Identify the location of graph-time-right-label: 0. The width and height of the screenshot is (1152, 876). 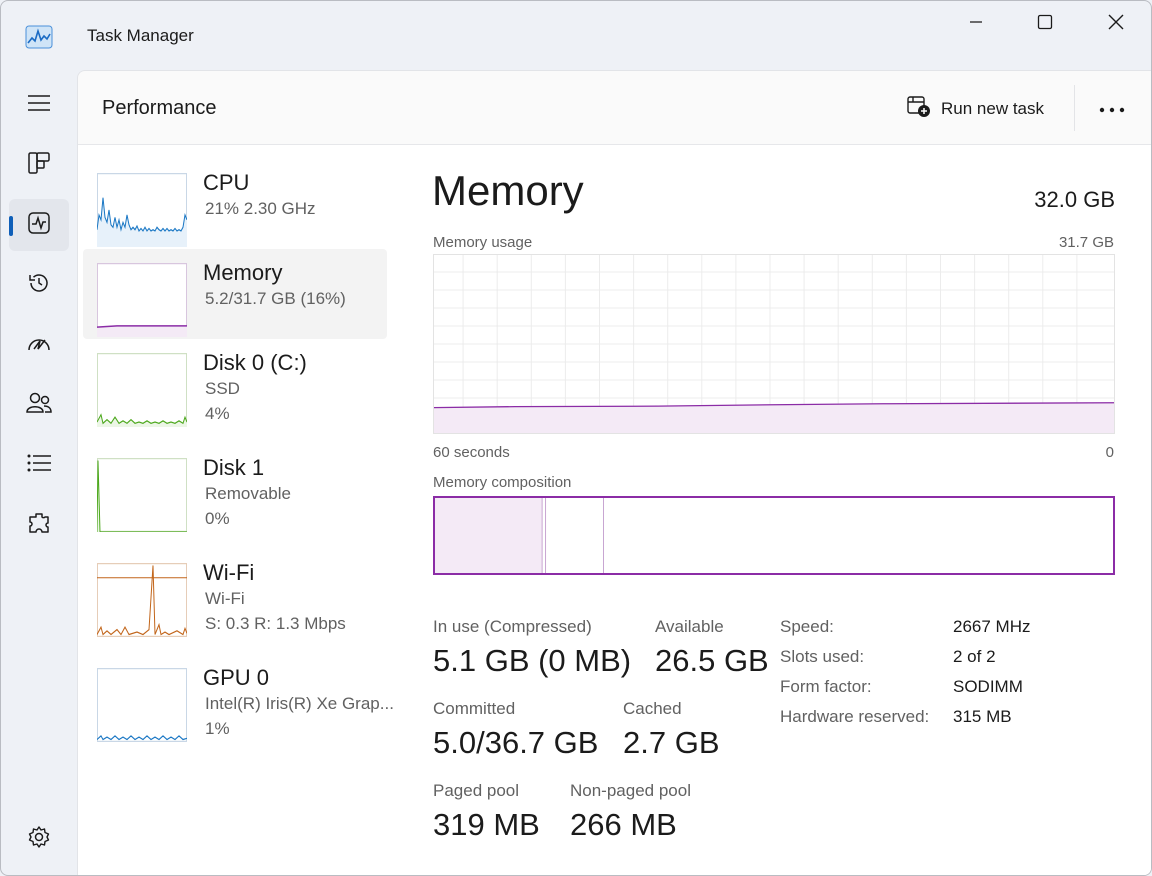
(1109, 452).